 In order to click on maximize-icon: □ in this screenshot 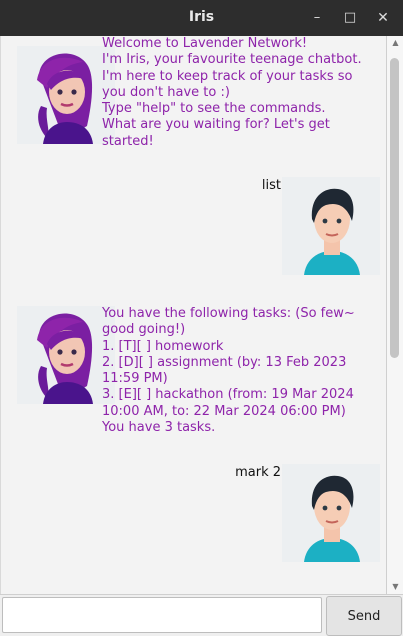, I will do `click(350, 18)`.